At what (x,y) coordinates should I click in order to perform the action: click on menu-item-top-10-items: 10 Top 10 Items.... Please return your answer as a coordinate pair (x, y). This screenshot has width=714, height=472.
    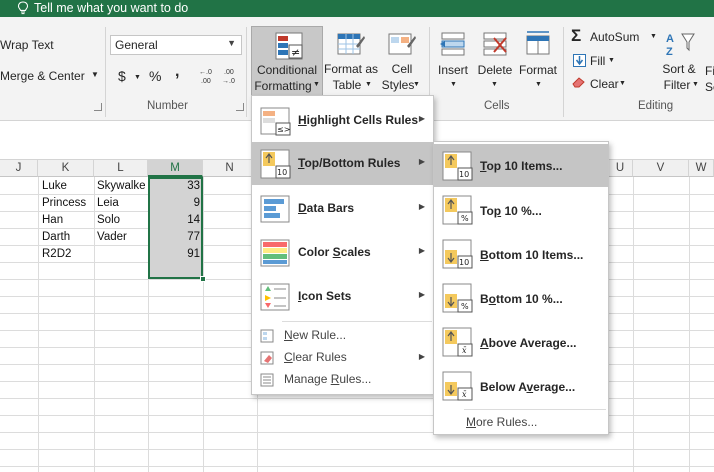
    Looking at the image, I should click on (521, 165).